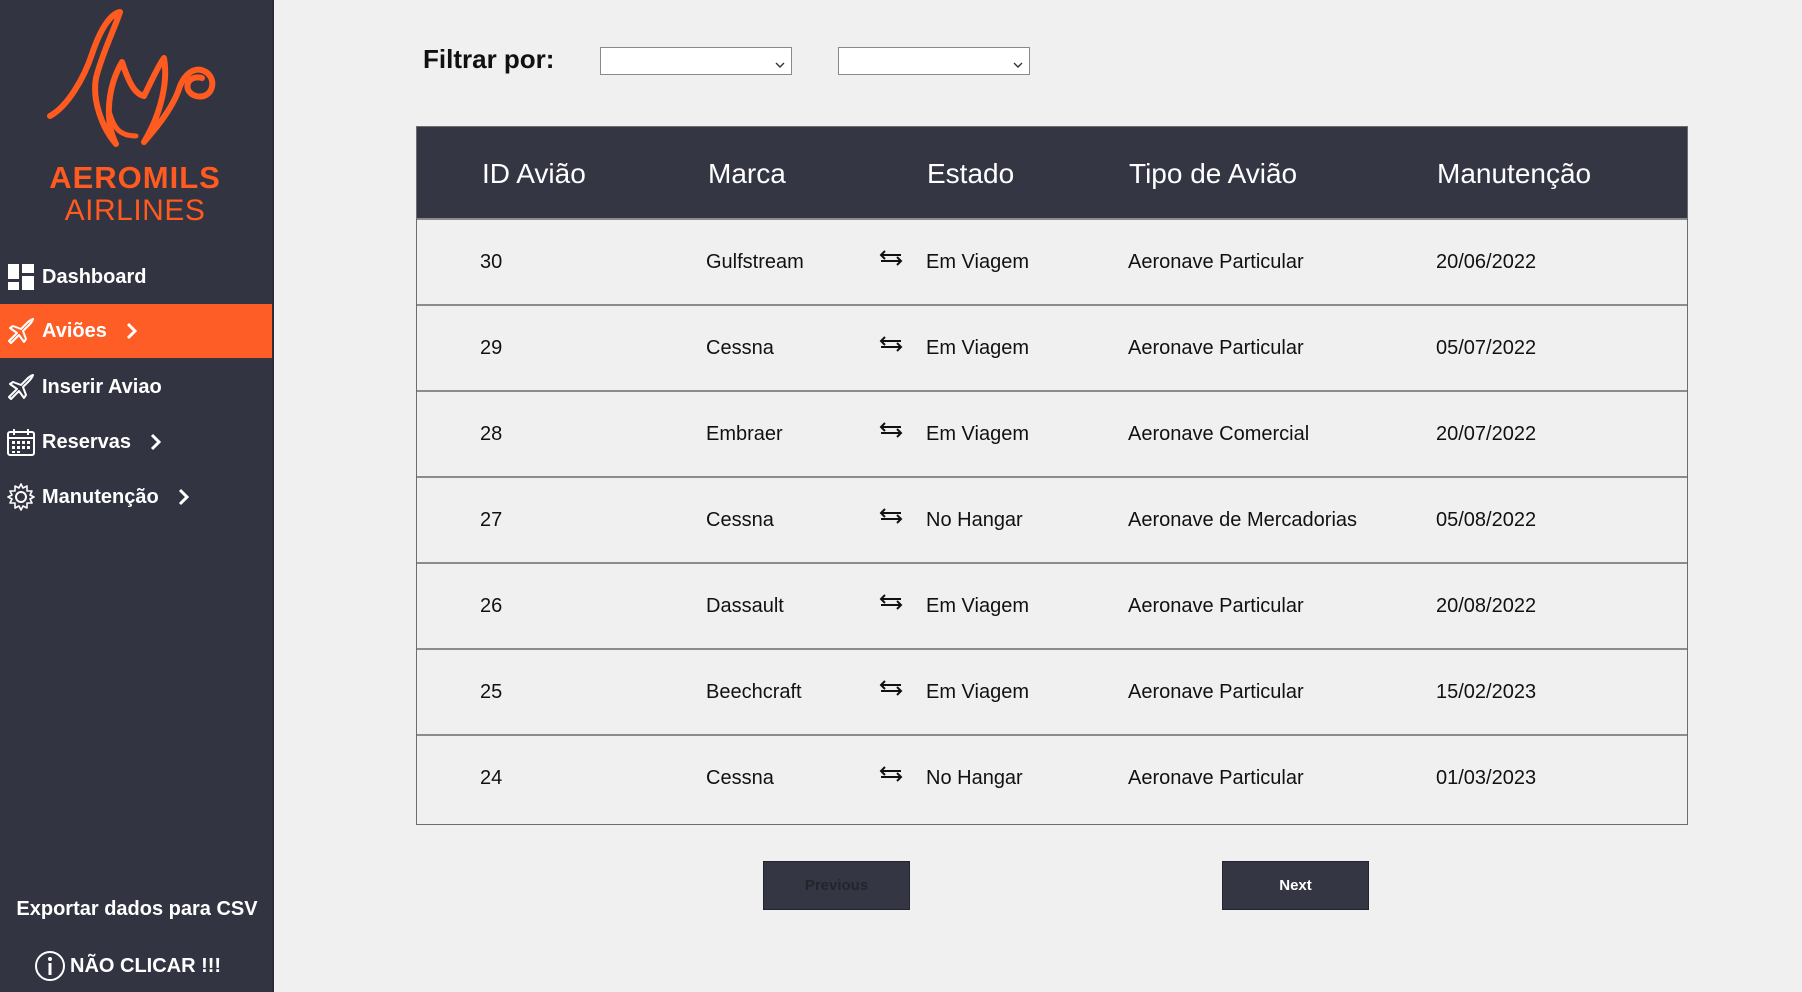 The image size is (1802, 992). Describe the element at coordinates (1486, 778) in the screenshot. I see `cell-manutencao: 01/03/2023` at that location.